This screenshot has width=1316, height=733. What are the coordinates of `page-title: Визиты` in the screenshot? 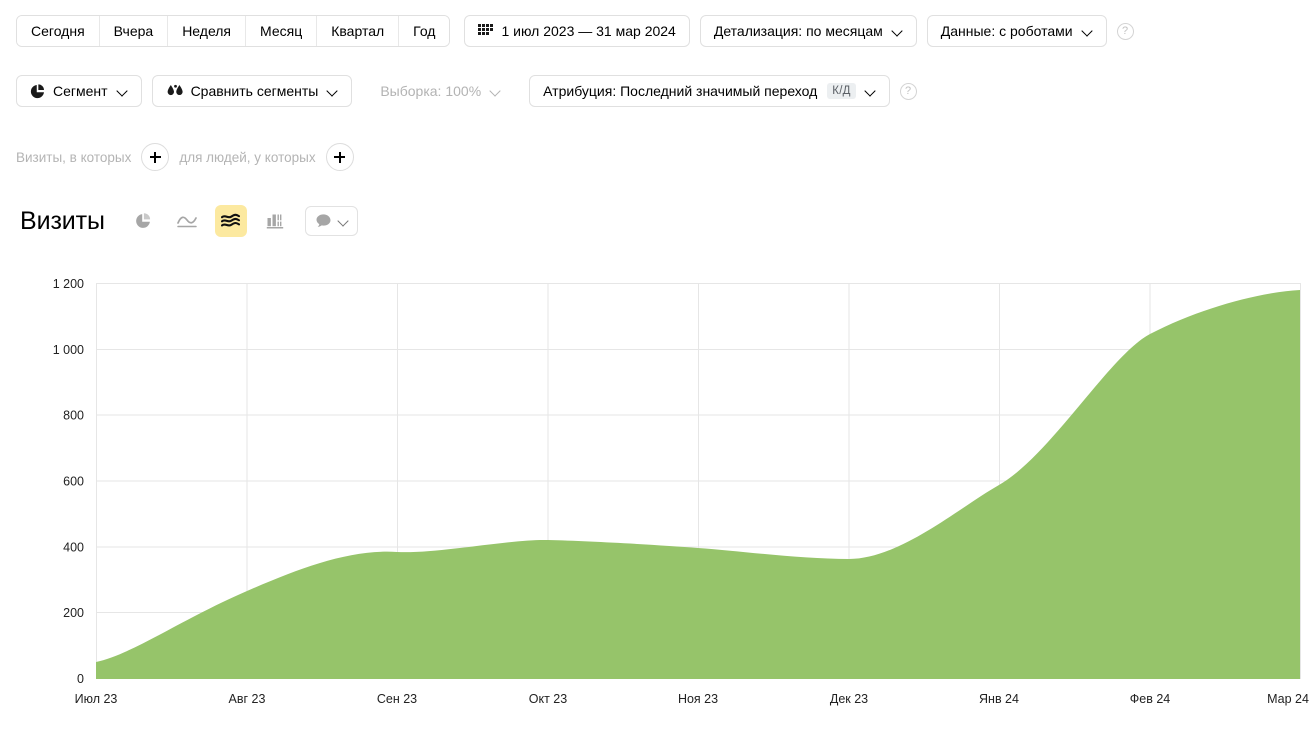 It's located at (62, 220).